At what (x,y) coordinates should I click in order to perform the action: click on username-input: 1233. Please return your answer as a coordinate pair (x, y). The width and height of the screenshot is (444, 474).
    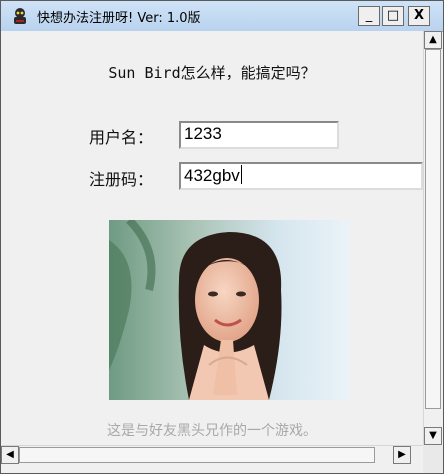
    Looking at the image, I should click on (259, 135).